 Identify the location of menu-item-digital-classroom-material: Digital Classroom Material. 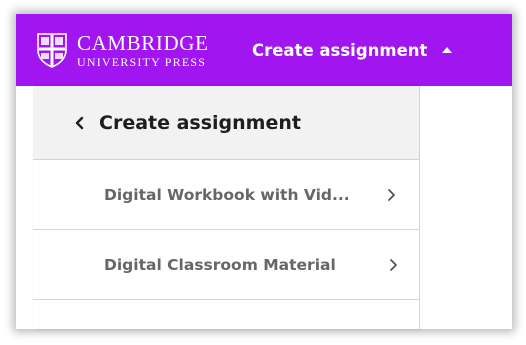
(226, 265).